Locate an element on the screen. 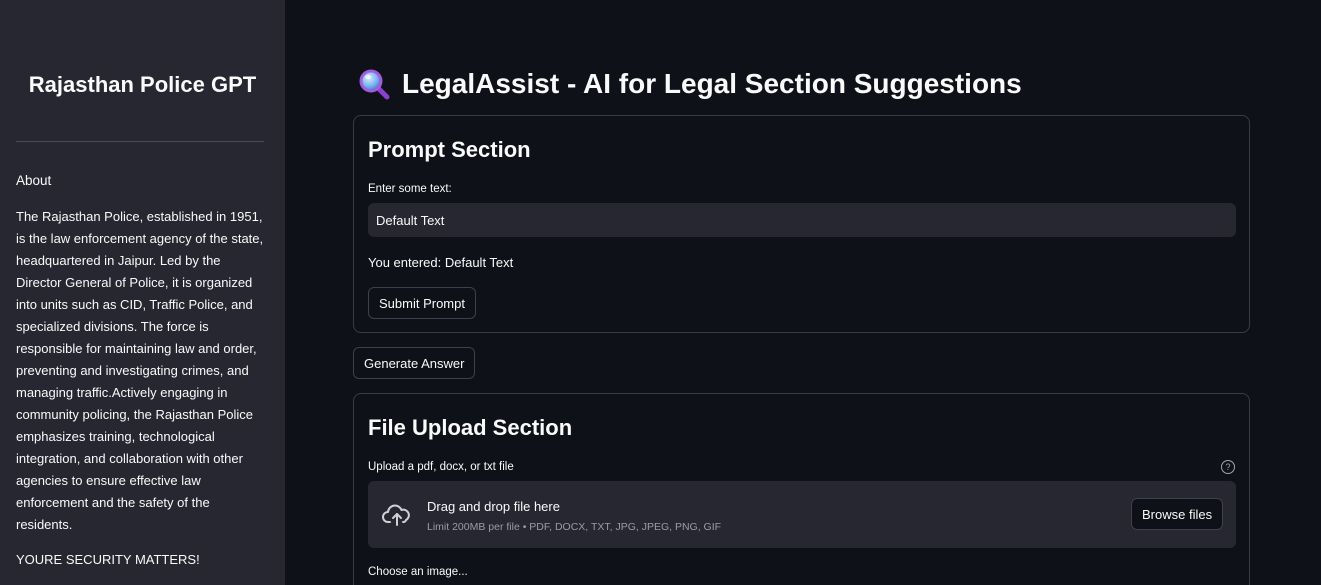 This screenshot has width=1321, height=585. sidebar-title: Rajasthan Police GPT is located at coordinates (142, 84).